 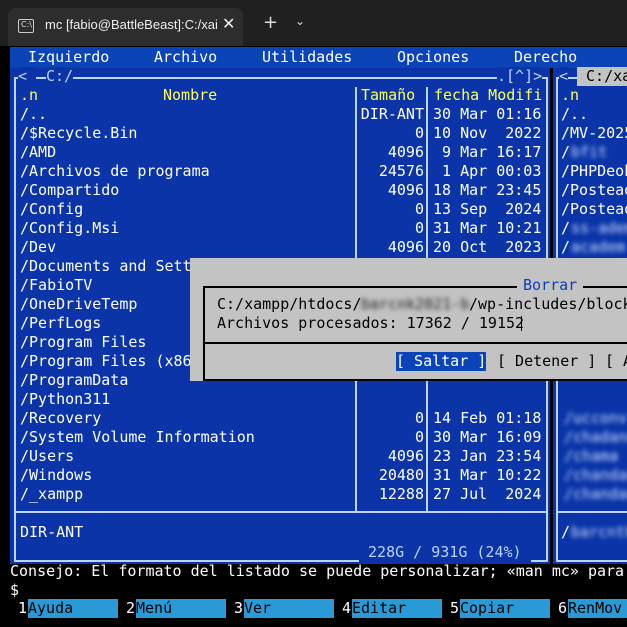 What do you see at coordinates (445, 552) in the screenshot?
I see `disk-usage: 228G / 931G (24%)` at bounding box center [445, 552].